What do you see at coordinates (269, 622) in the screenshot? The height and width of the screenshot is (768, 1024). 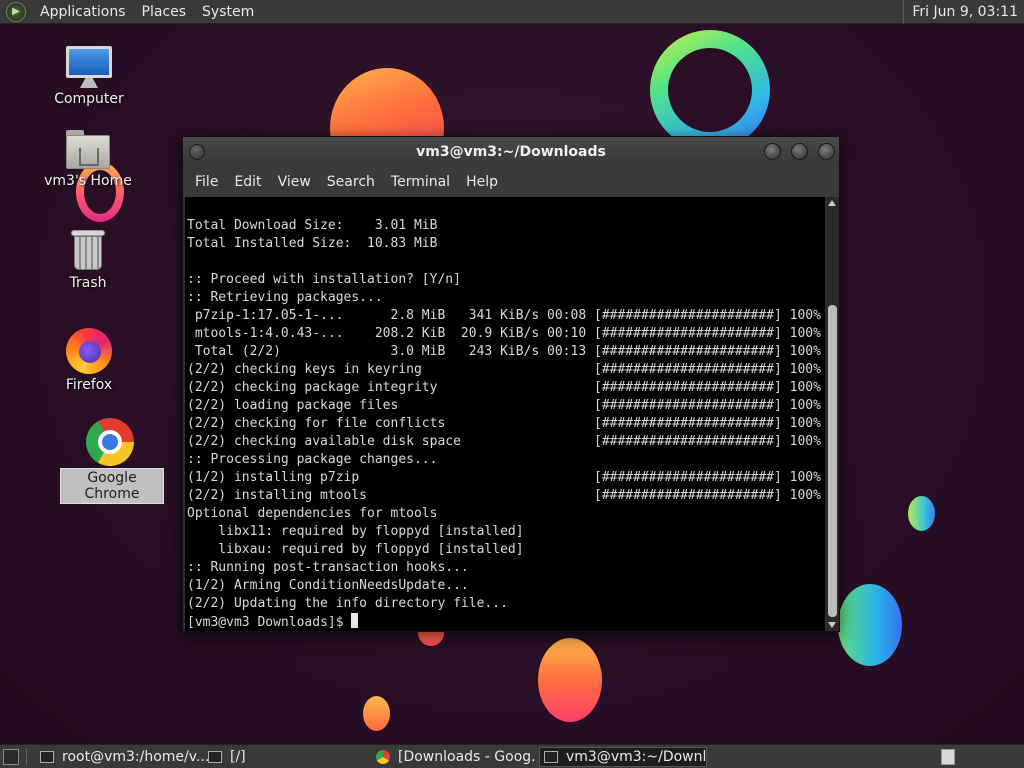 I see `shell-prompt: [vm3@vm3 Downloads]$` at bounding box center [269, 622].